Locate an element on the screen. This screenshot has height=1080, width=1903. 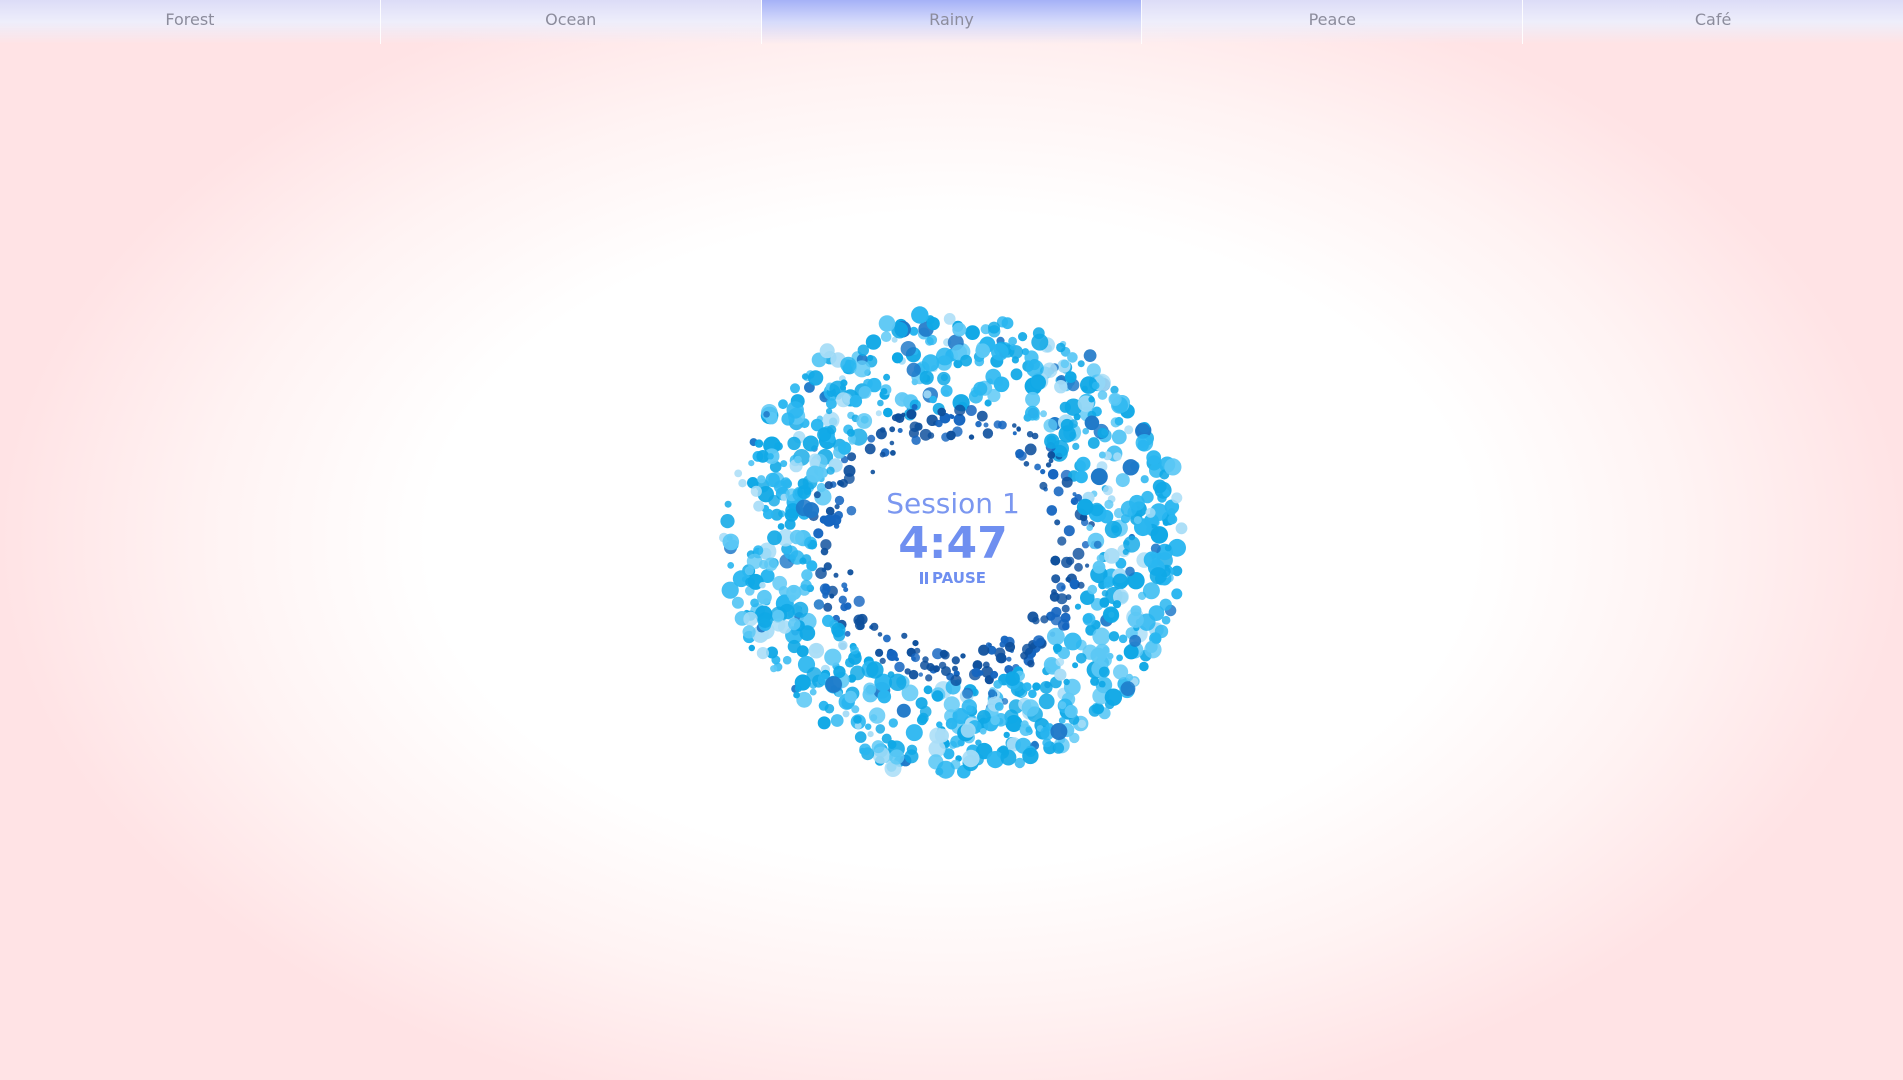
tab-forest: Forest is located at coordinates (190, 22).